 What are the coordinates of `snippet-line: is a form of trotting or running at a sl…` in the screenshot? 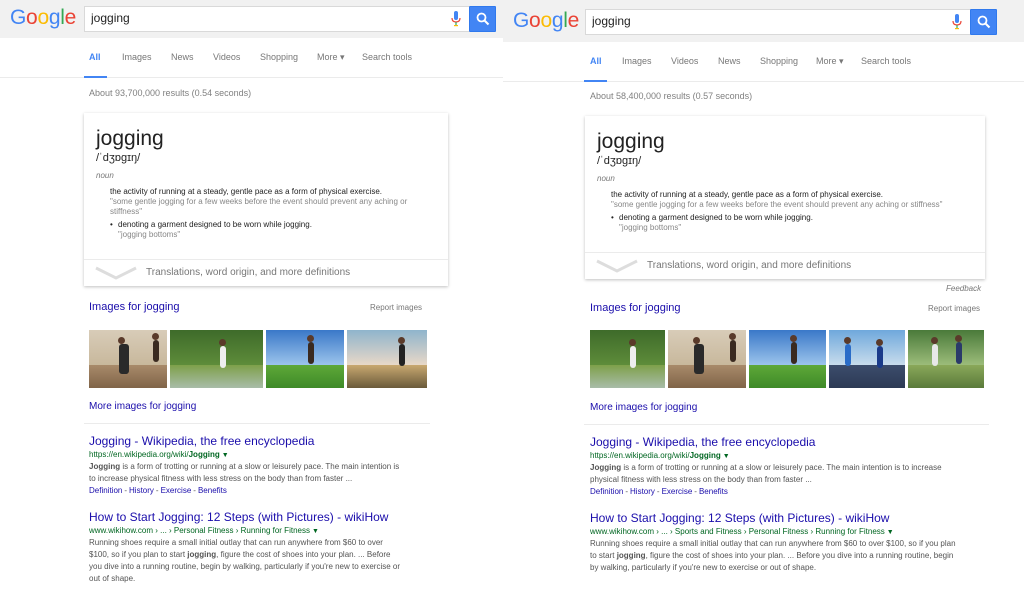 It's located at (260, 466).